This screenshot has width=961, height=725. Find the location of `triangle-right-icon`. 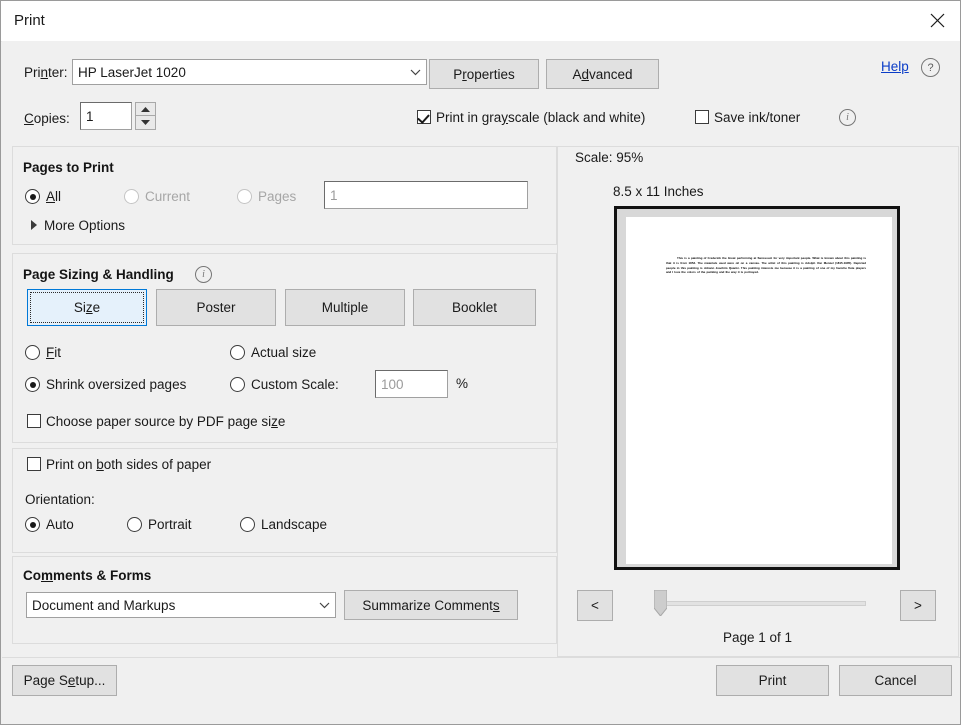

triangle-right-icon is located at coordinates (34, 225).